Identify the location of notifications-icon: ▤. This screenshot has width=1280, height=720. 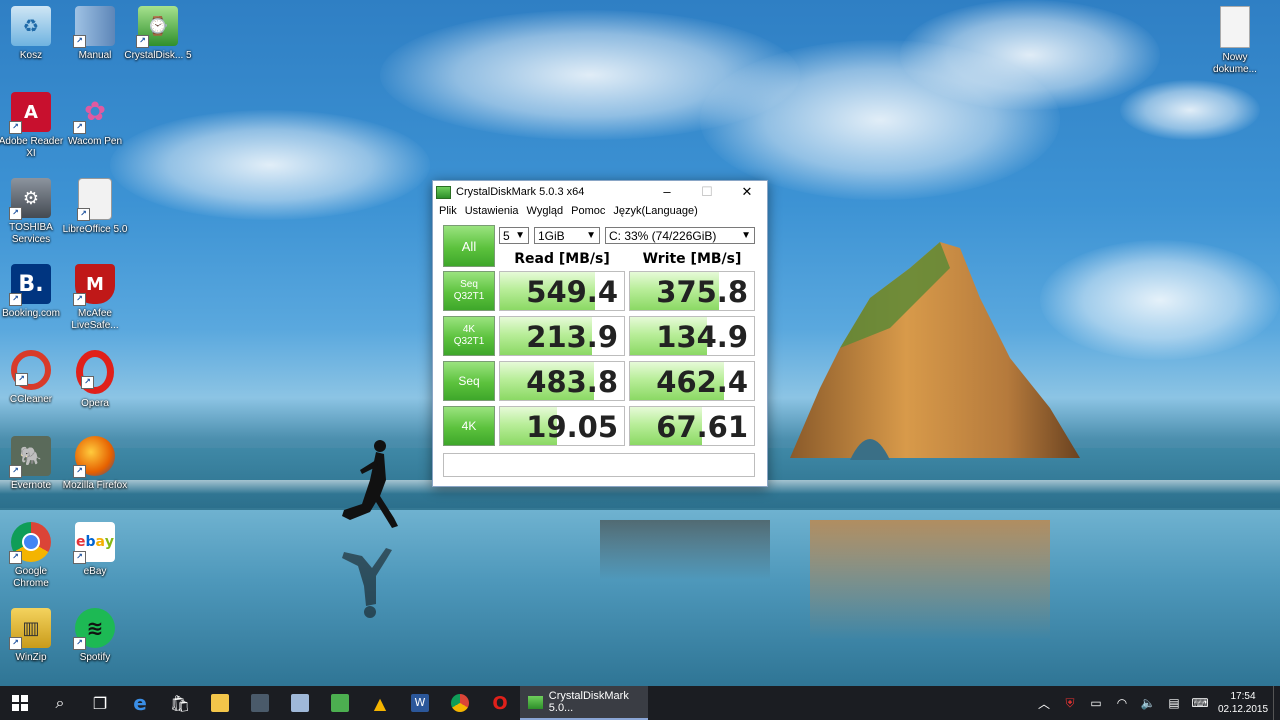
(1174, 703).